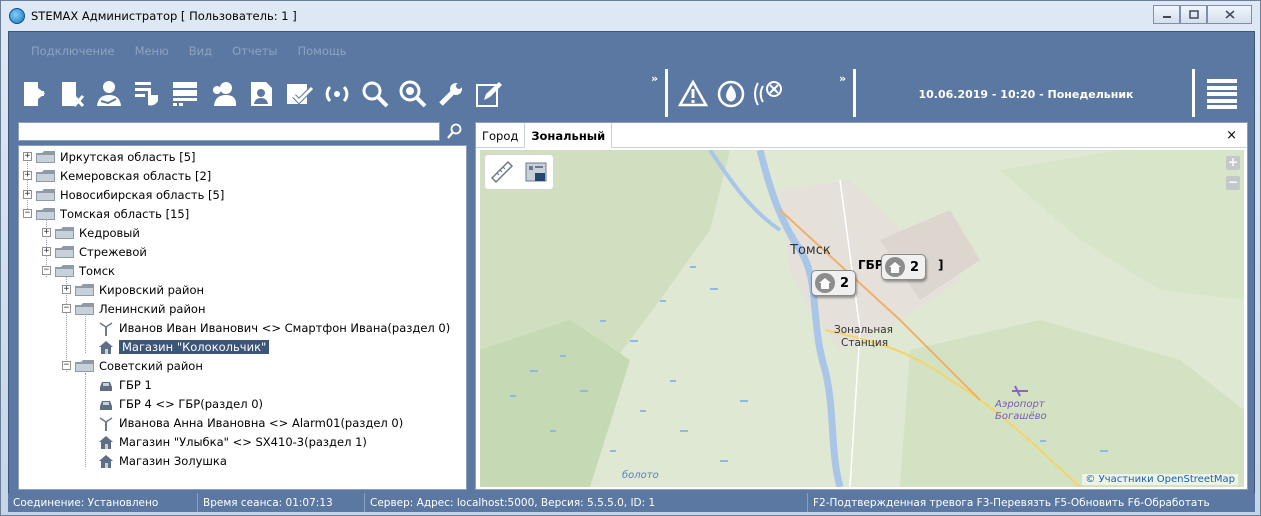 This screenshot has width=1261, height=516. I want to click on map-attribution-link: © Участники OpenStreetMap, so click(1160, 479).